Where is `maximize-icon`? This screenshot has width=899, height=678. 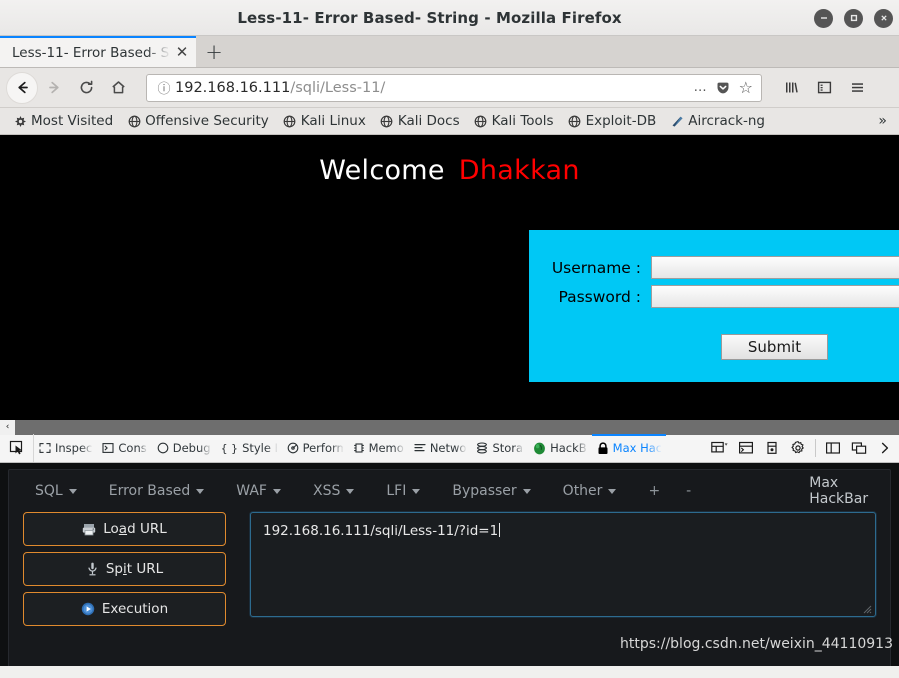
maximize-icon is located at coordinates (853, 18).